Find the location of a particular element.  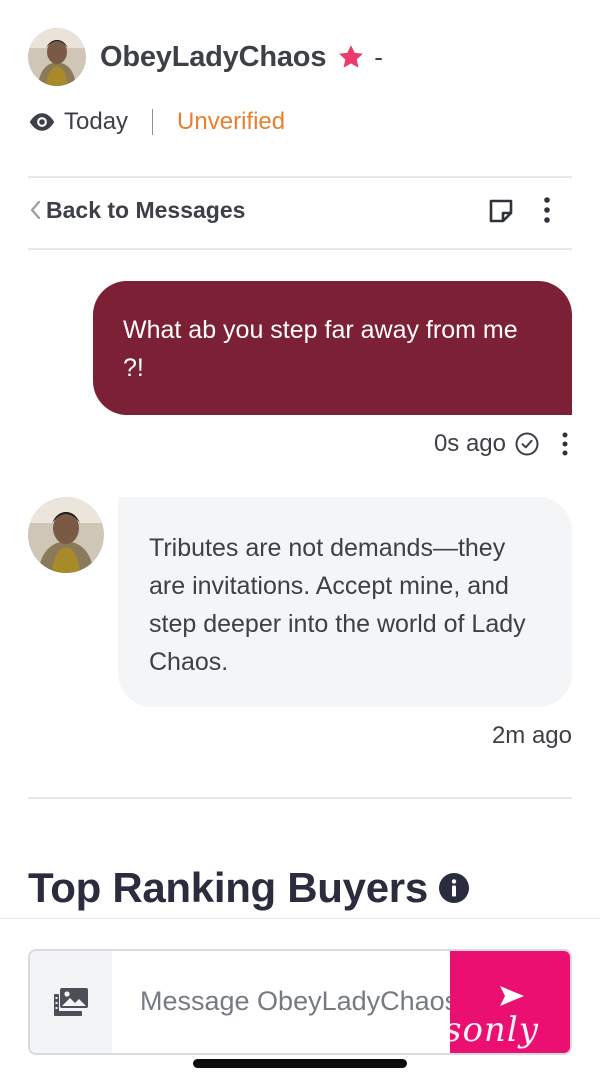

outgoing-message-meta: 0s ago is located at coordinates (503, 444).